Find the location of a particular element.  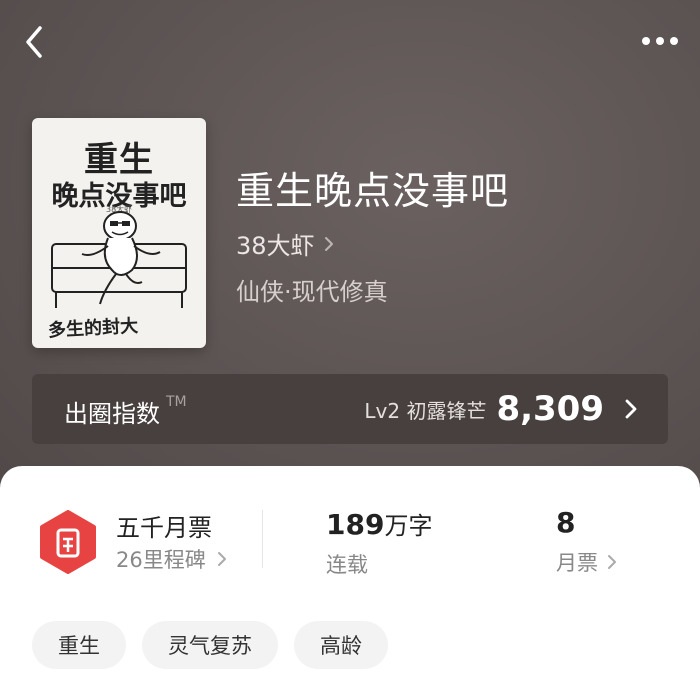

milestone-item: 五千月票 26里程碑 is located at coordinates (151, 541).